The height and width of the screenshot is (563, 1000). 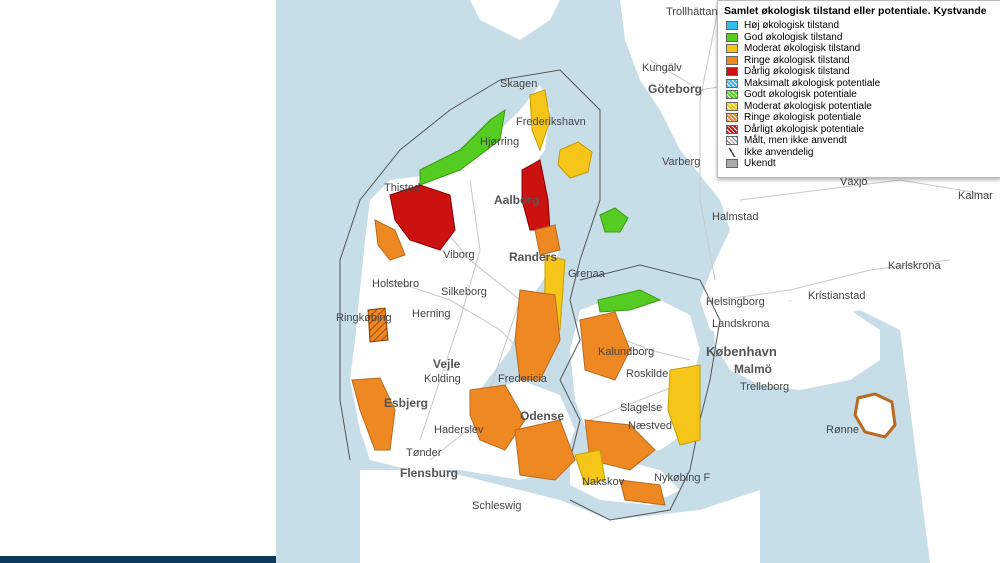 What do you see at coordinates (603, 482) in the screenshot?
I see `label-nakskov: Nakskov` at bounding box center [603, 482].